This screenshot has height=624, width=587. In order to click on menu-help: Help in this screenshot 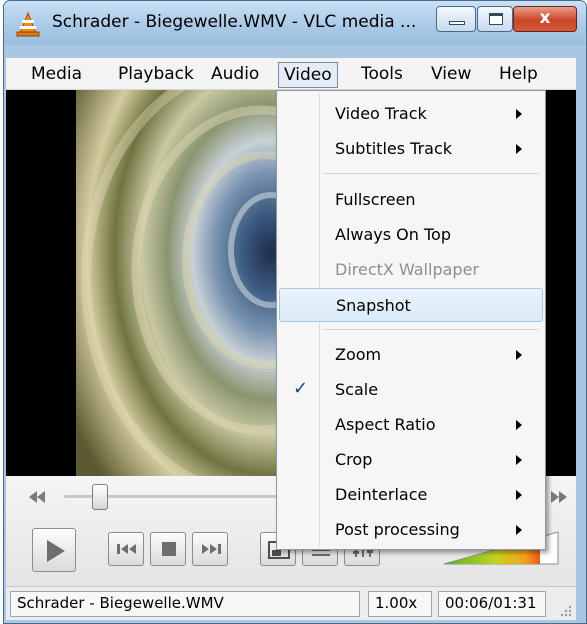, I will do `click(518, 75)`.